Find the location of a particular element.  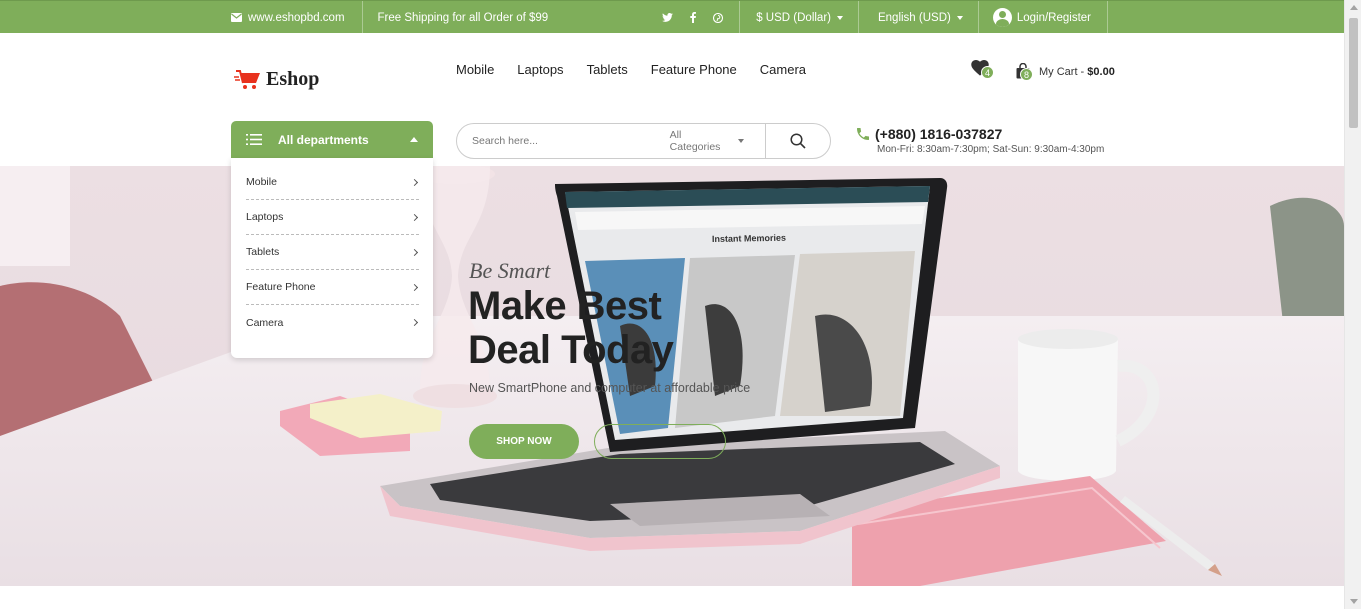

cart-count-badge: 8 is located at coordinates (1026, 74).